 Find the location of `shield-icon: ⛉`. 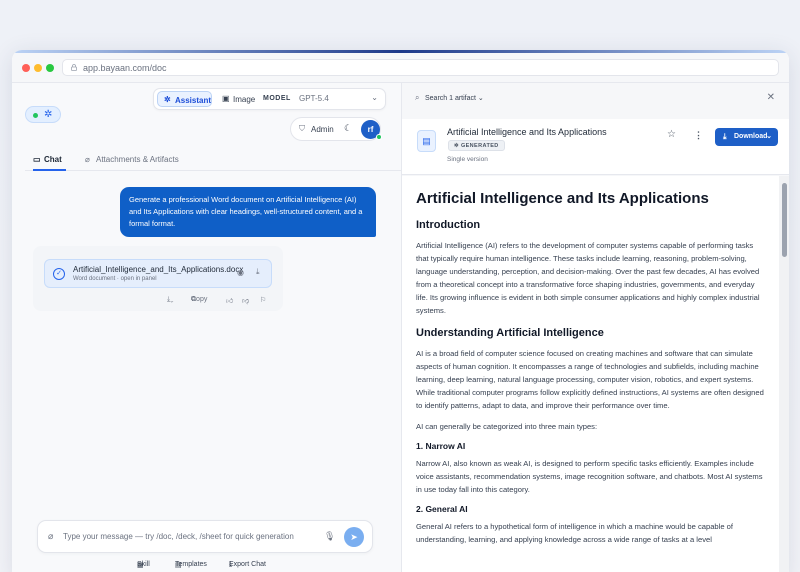

shield-icon: ⛉ is located at coordinates (302, 128).